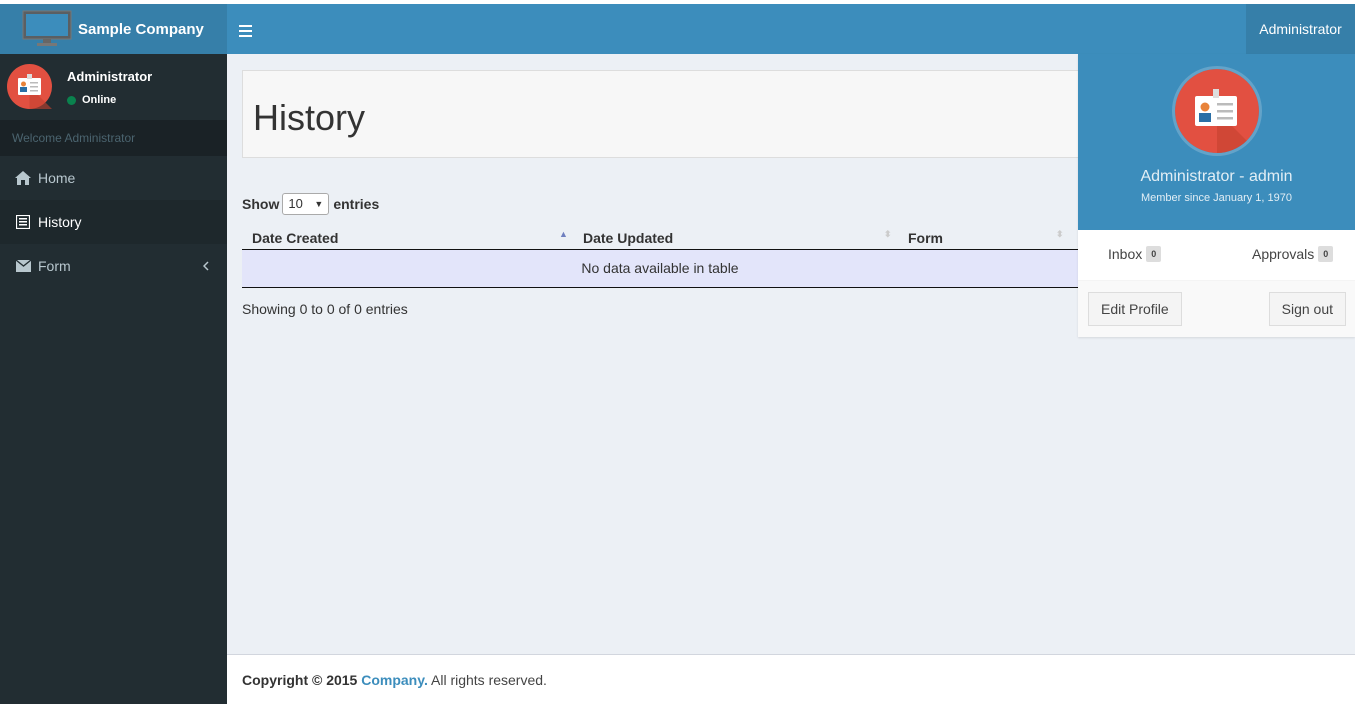 Image resolution: width=1355 pixels, height=704 pixels. Describe the element at coordinates (99, 100) in the screenshot. I see `status-text: Online` at that location.